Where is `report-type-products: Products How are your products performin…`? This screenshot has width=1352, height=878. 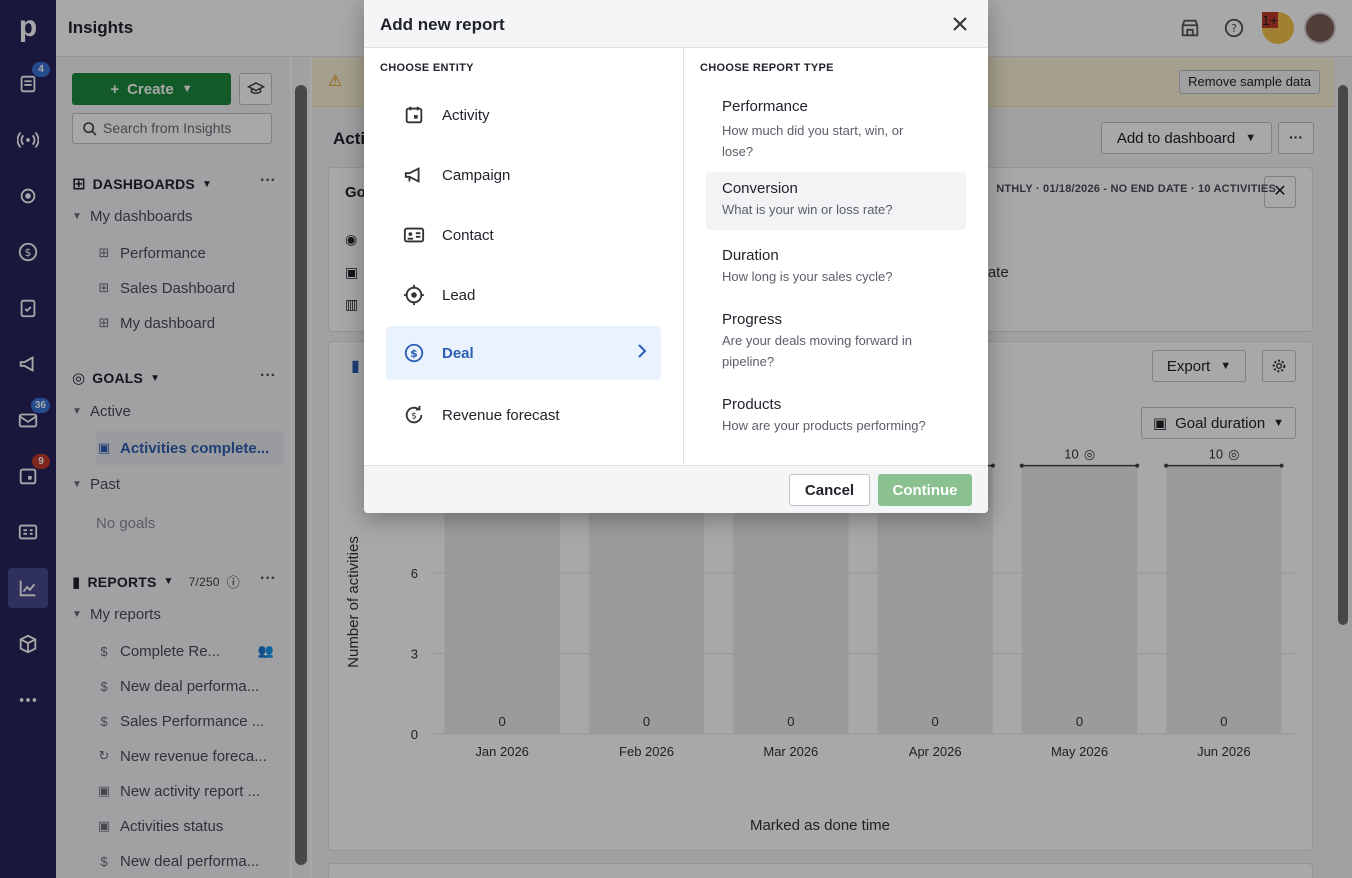 report-type-products: Products How are your products performin… is located at coordinates (836, 416).